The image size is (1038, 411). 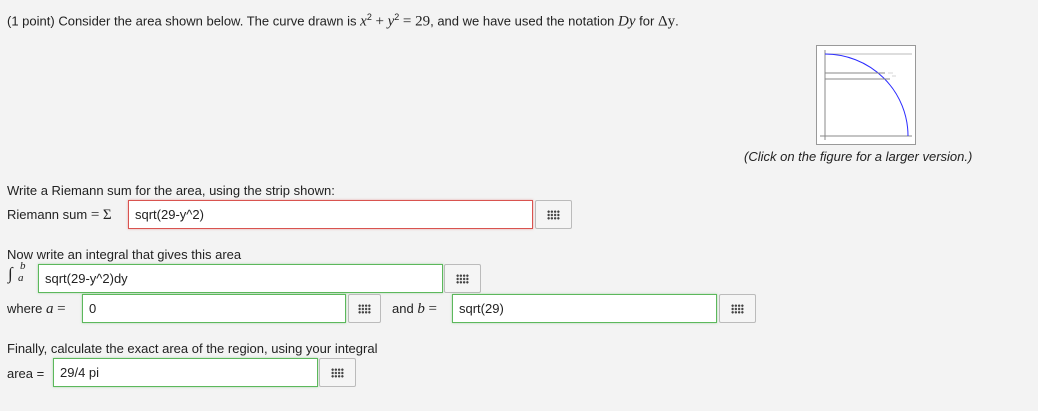 I want to click on where-label: where, so click(x=25, y=308).